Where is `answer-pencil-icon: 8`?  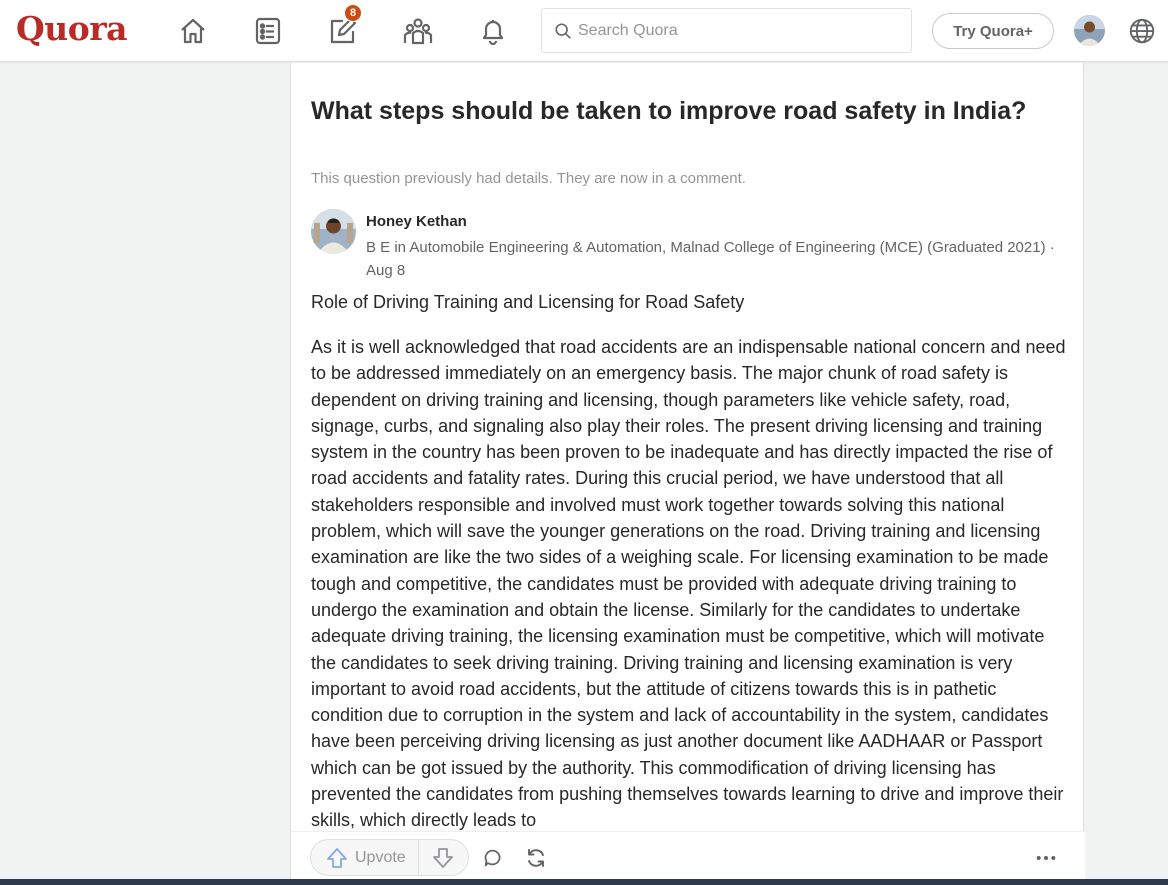
answer-pencil-icon: 8 is located at coordinates (343, 27).